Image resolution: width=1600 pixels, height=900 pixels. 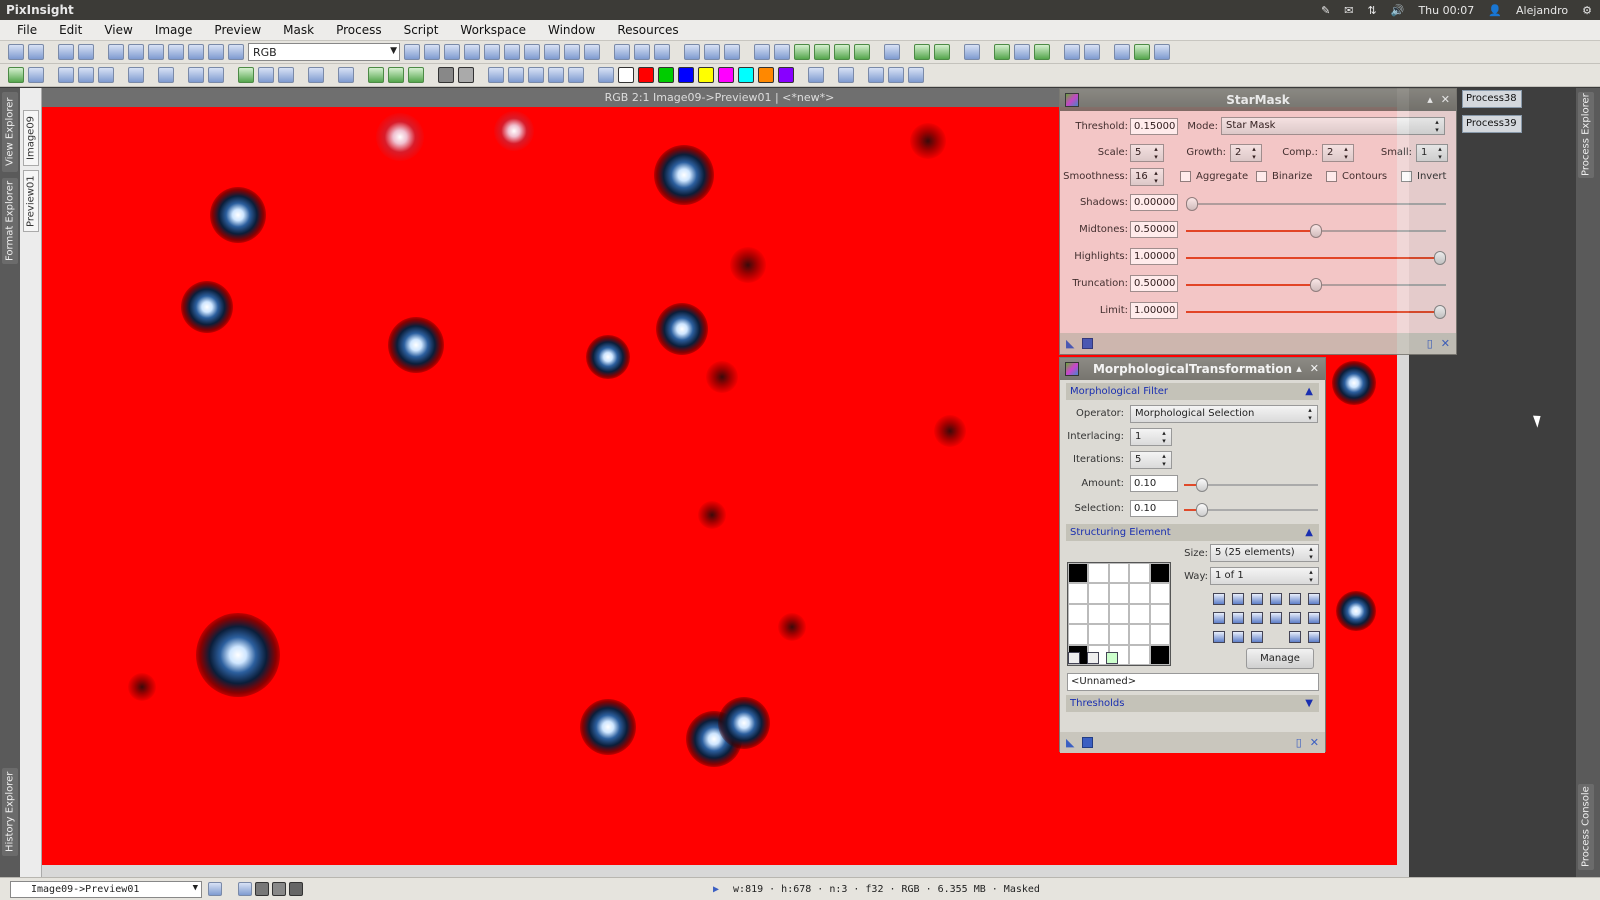 What do you see at coordinates (466, 75) in the screenshot?
I see `light-gray-swatch-icon` at bounding box center [466, 75].